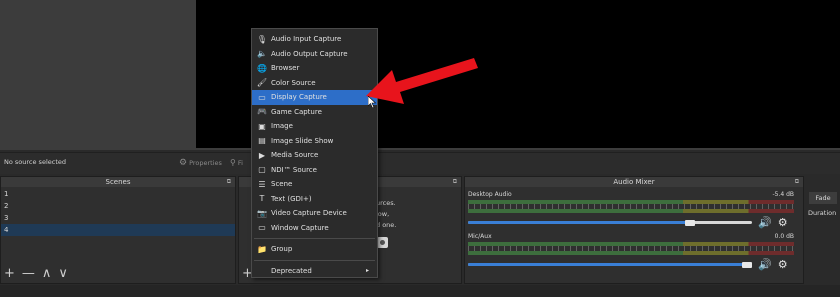 The image size is (840, 297). I want to click on menu-item-label: Scene, so click(282, 184).